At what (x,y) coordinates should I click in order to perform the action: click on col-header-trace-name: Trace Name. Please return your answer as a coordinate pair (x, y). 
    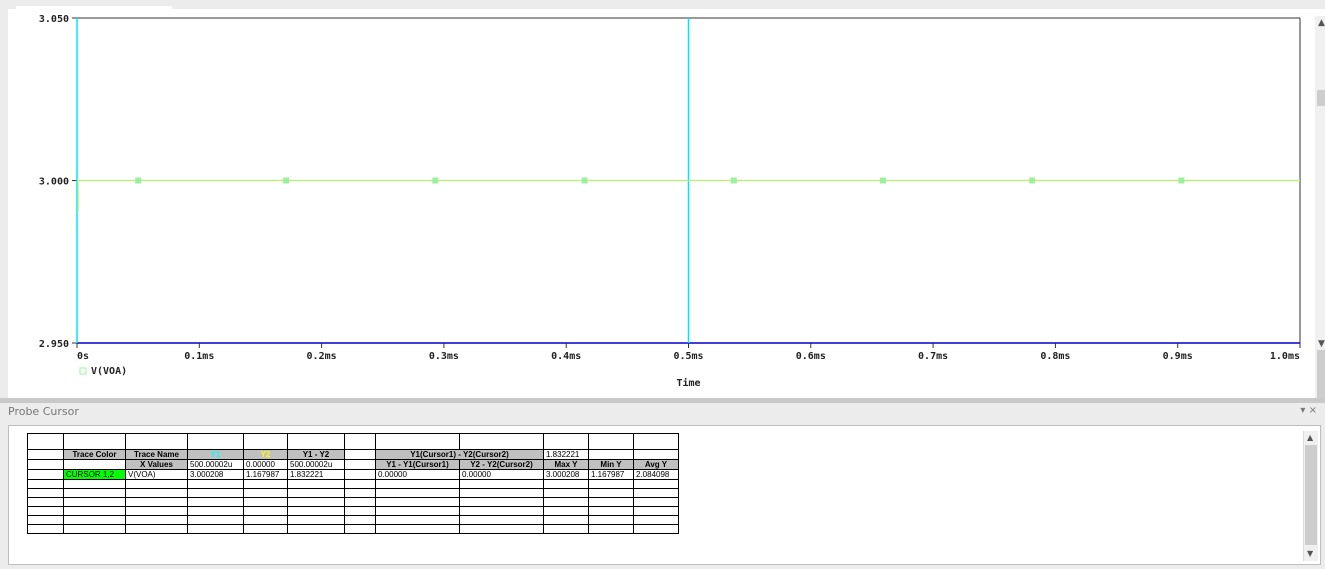
    Looking at the image, I should click on (156, 454).